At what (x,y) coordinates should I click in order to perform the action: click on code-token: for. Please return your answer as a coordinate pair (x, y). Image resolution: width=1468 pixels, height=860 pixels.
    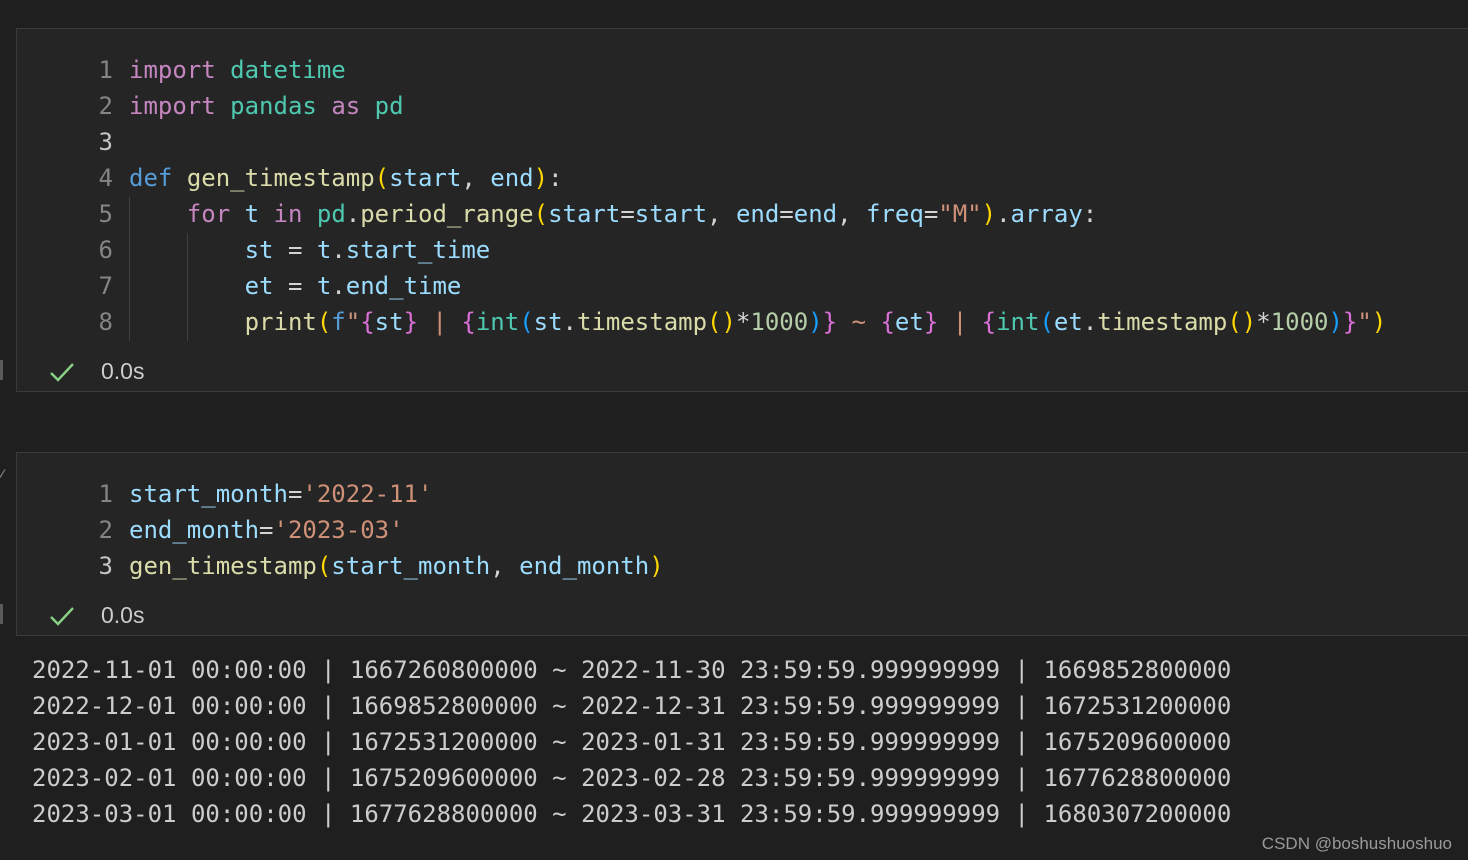
    Looking at the image, I should click on (208, 214).